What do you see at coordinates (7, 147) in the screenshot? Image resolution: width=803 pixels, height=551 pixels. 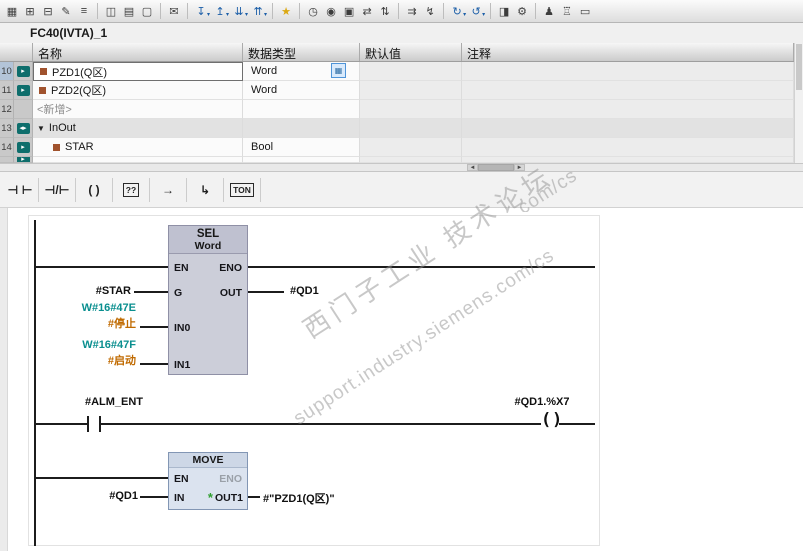 I see `row-number: 14` at bounding box center [7, 147].